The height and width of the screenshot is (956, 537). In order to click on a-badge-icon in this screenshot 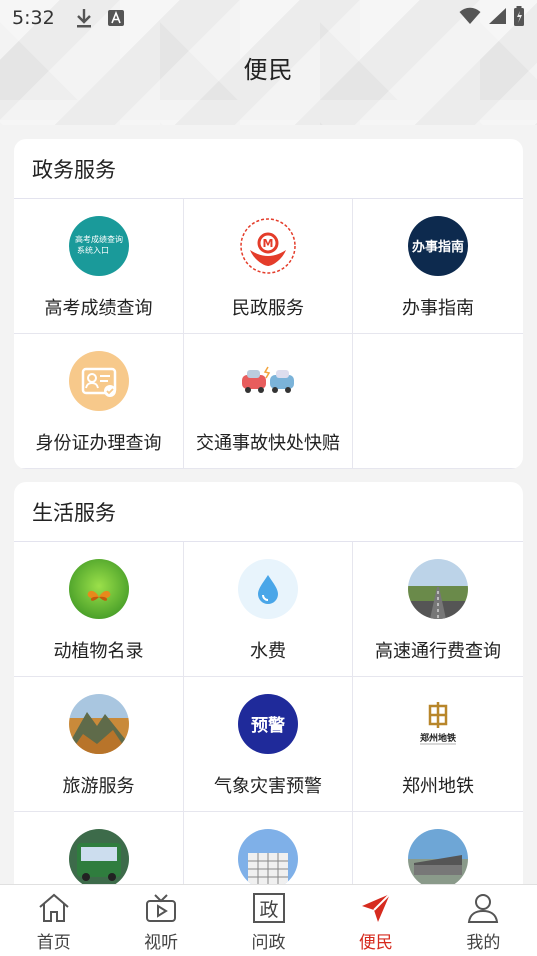, I will do `click(116, 18)`.